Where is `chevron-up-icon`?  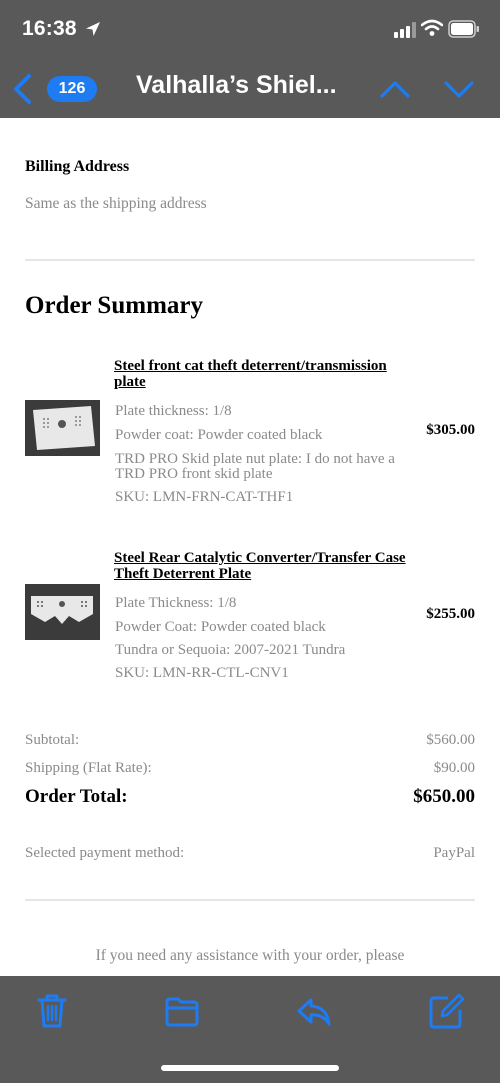 chevron-up-icon is located at coordinates (395, 89).